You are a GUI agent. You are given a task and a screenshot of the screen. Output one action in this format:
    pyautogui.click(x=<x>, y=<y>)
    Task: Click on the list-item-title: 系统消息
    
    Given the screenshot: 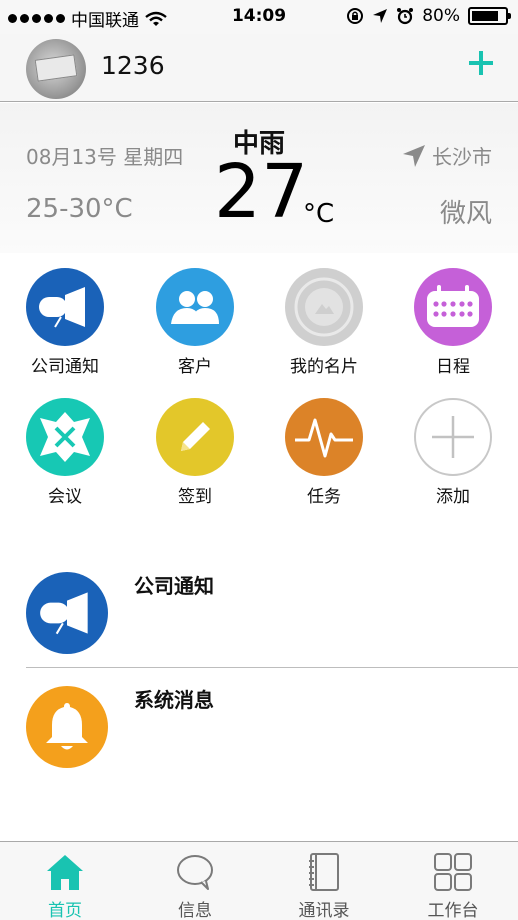 What is the action you would take?
    pyautogui.click(x=174, y=700)
    